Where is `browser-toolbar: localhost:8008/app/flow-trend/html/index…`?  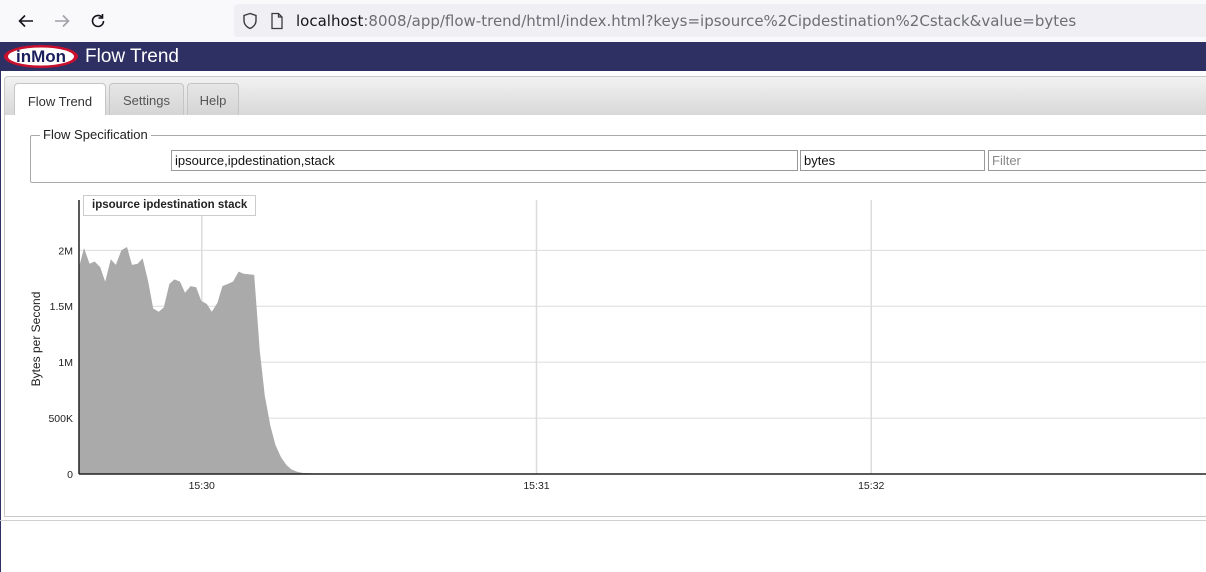 browser-toolbar: localhost:8008/app/flow-trend/html/index… is located at coordinates (603, 21).